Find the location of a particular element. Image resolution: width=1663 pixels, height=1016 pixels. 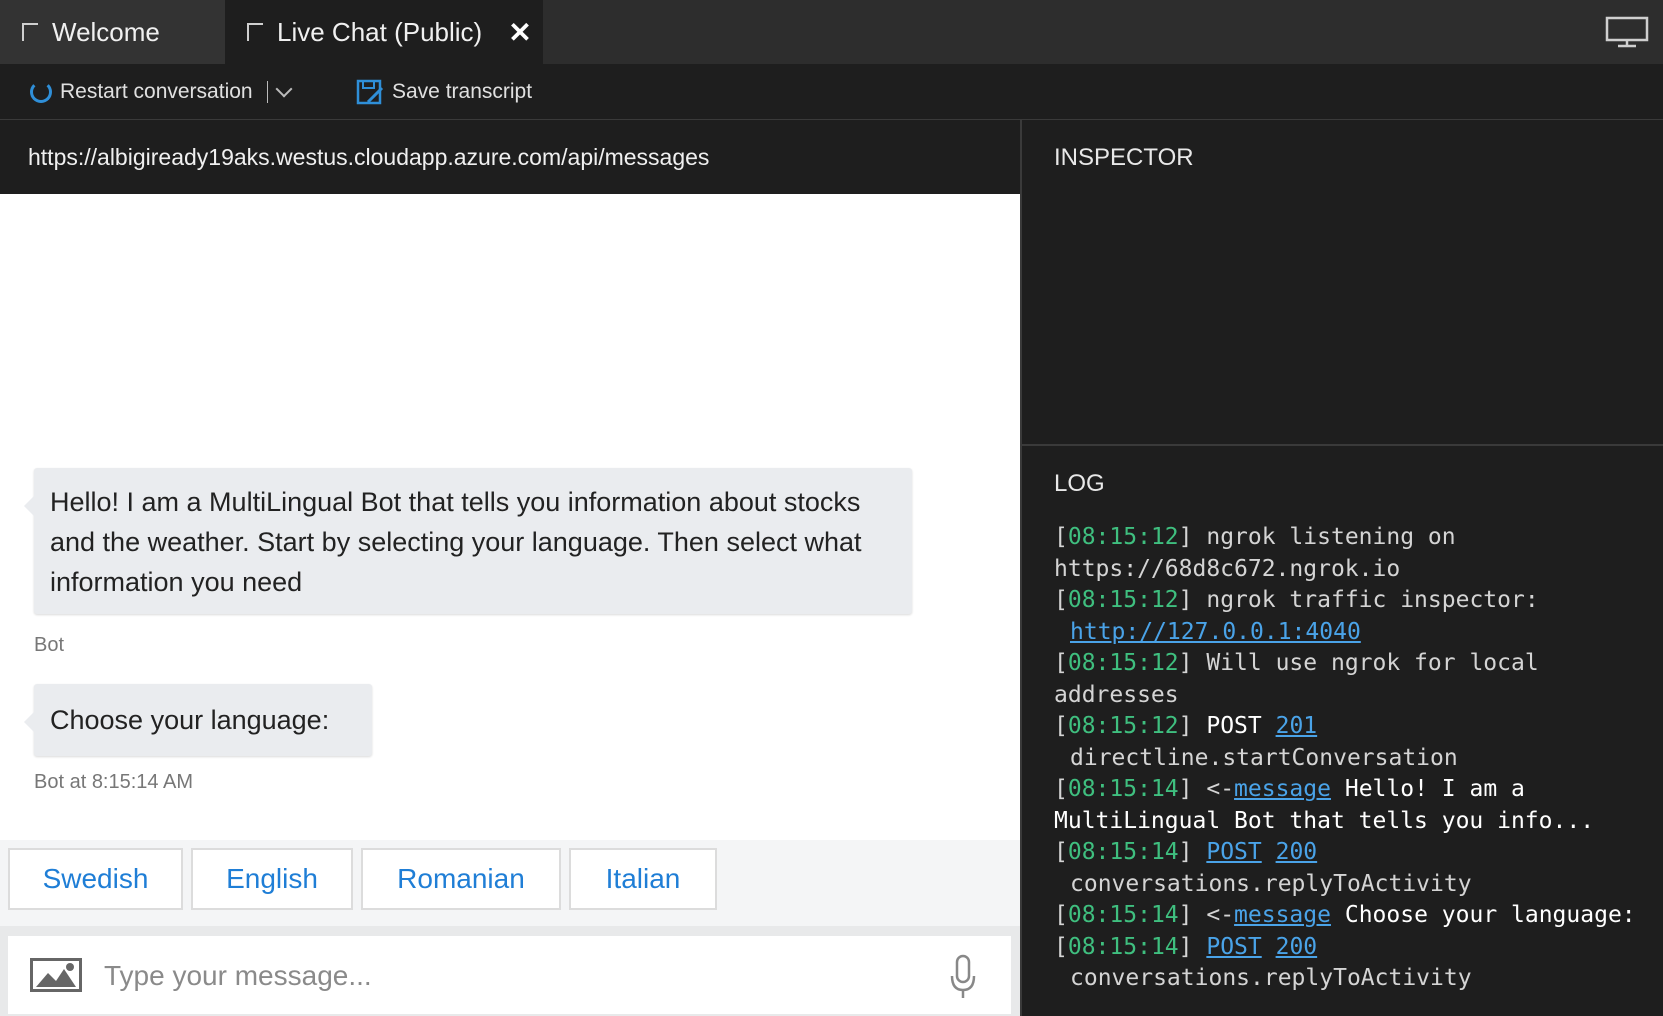

message-input is located at coordinates (514, 976).